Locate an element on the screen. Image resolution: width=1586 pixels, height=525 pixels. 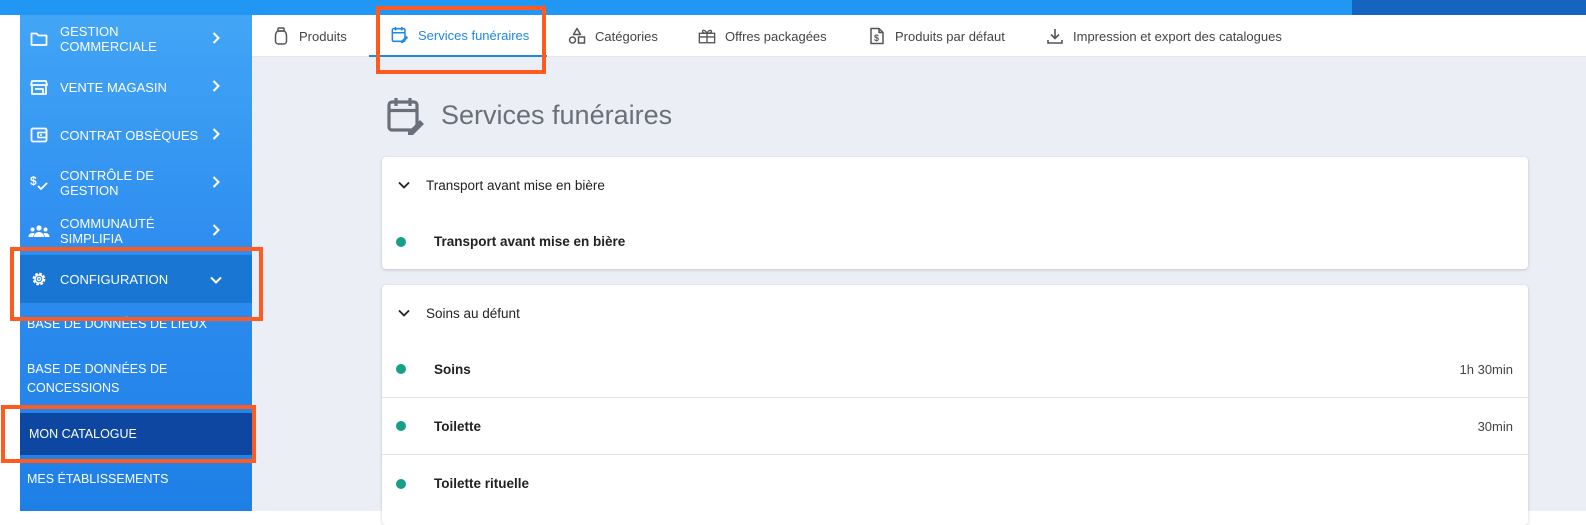
sidebar-subitem-mon-catalogue: MON CATALOGUE is located at coordinates (136, 434).